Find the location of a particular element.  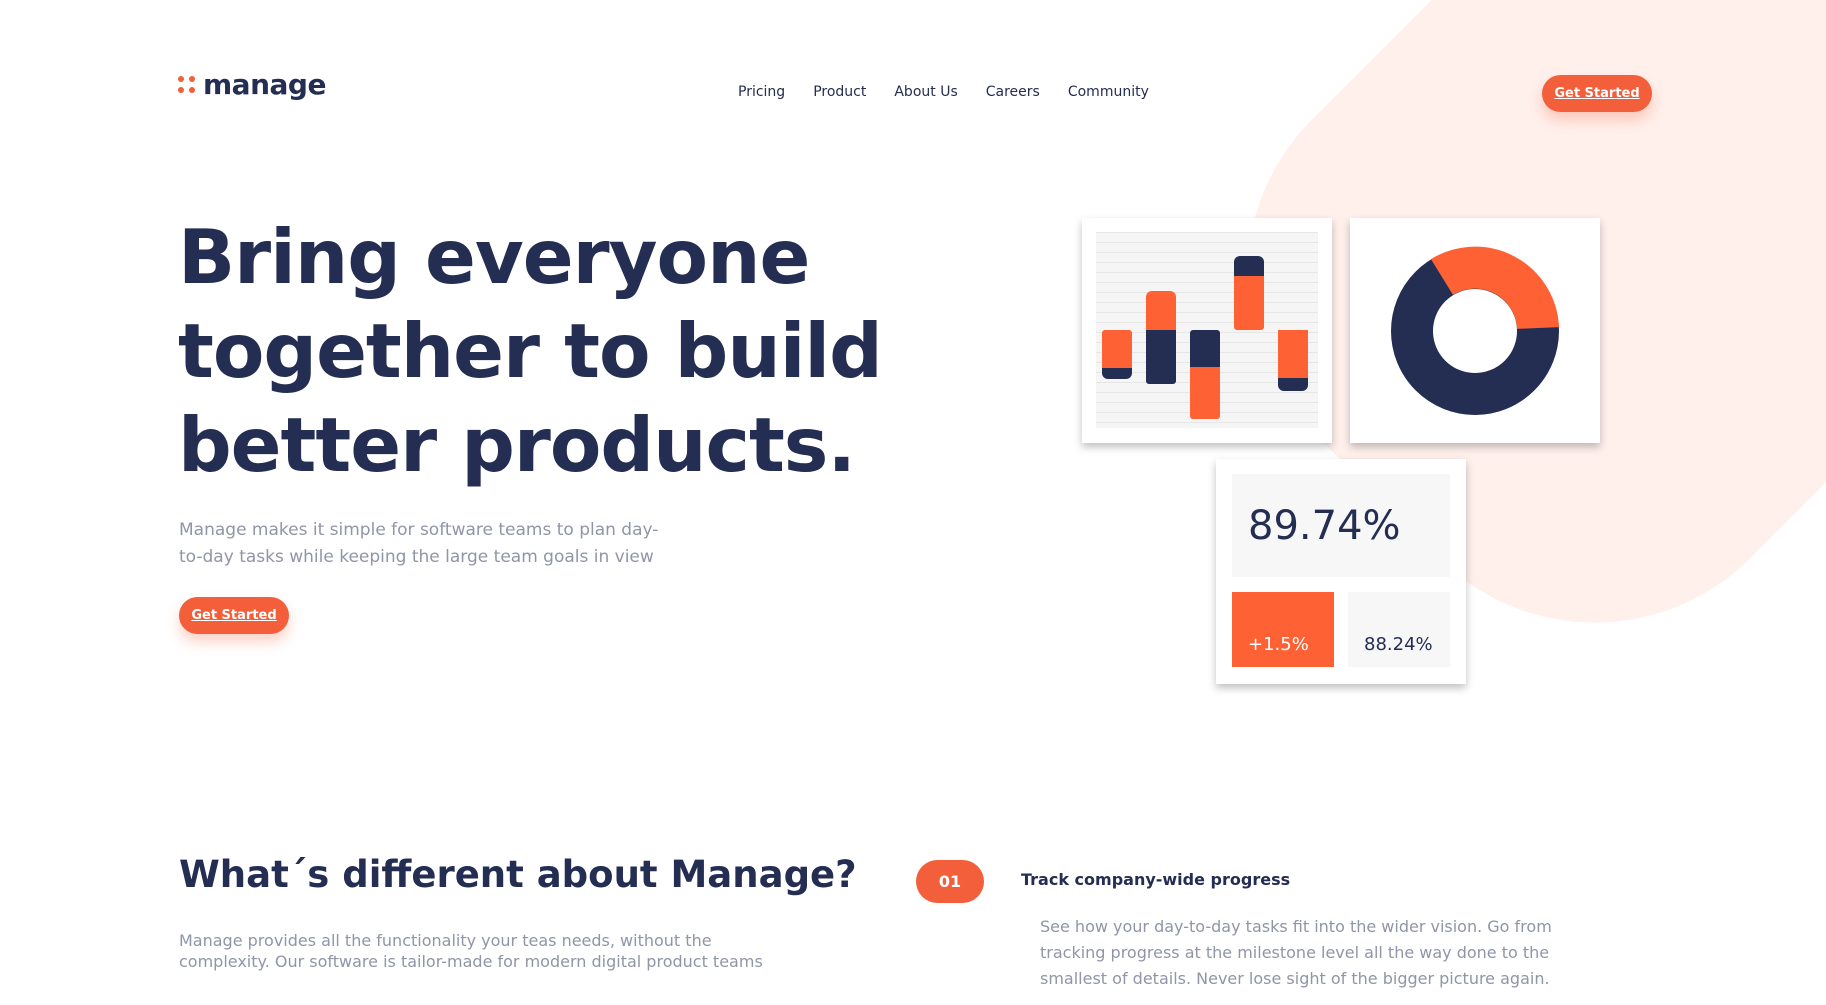

header-get-started-button: Get Started is located at coordinates (1597, 93).